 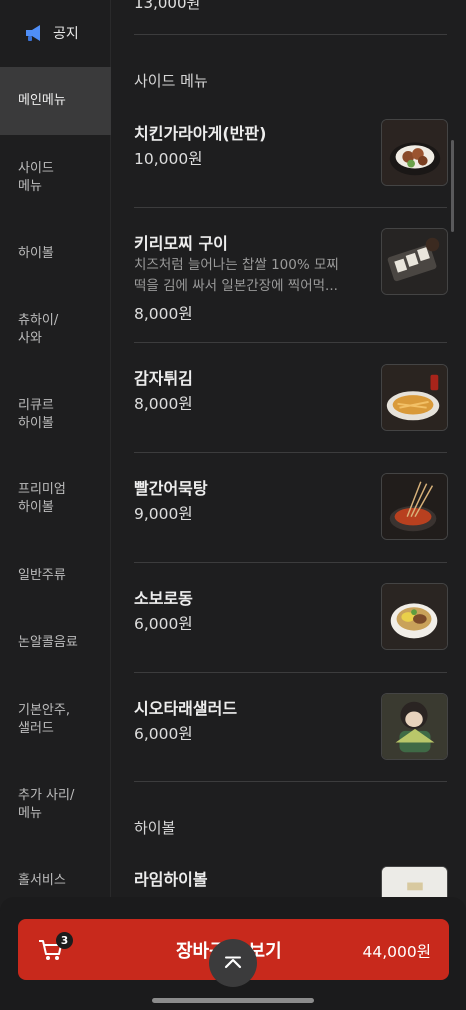 What do you see at coordinates (163, 598) in the screenshot?
I see `item-name: 소보로동` at bounding box center [163, 598].